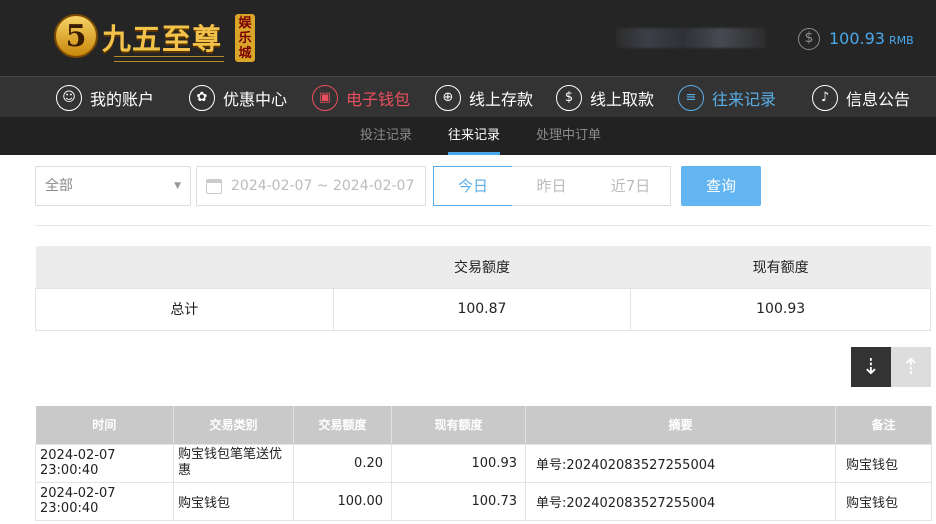 The height and width of the screenshot is (524, 936). What do you see at coordinates (911, 367) in the screenshot?
I see `sort-ascending-icon: ⇡` at bounding box center [911, 367].